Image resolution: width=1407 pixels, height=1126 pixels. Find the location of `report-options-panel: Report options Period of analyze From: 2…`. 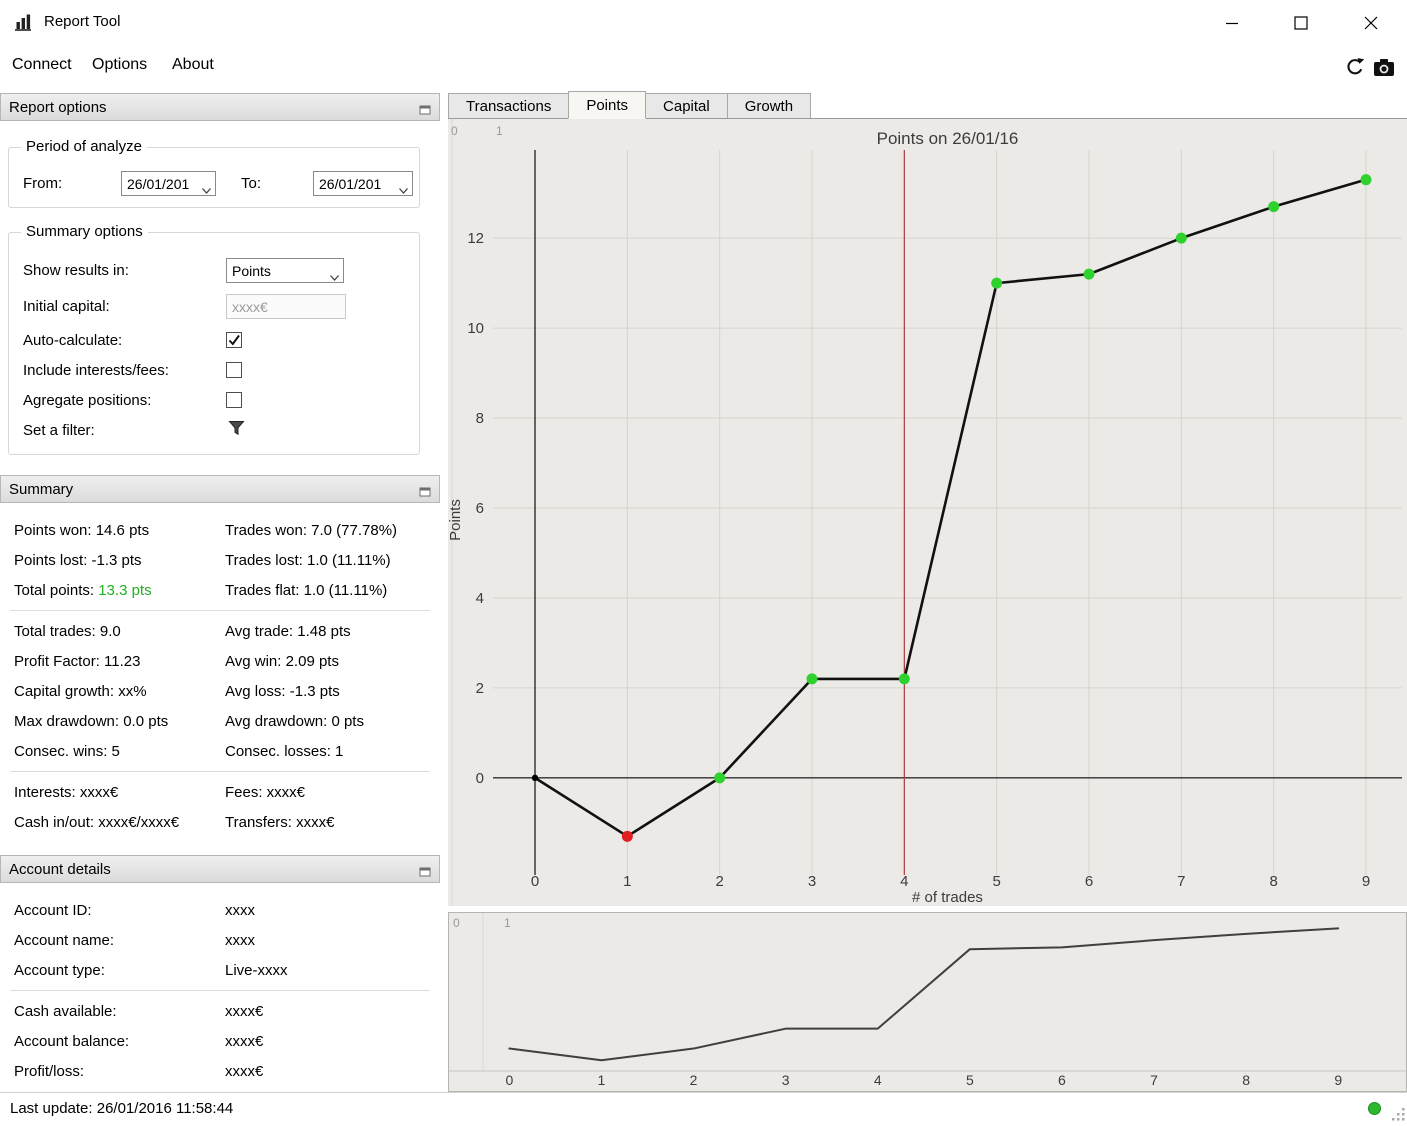

report-options-panel: Report options Period of analyze From: 2… is located at coordinates (220, 284).